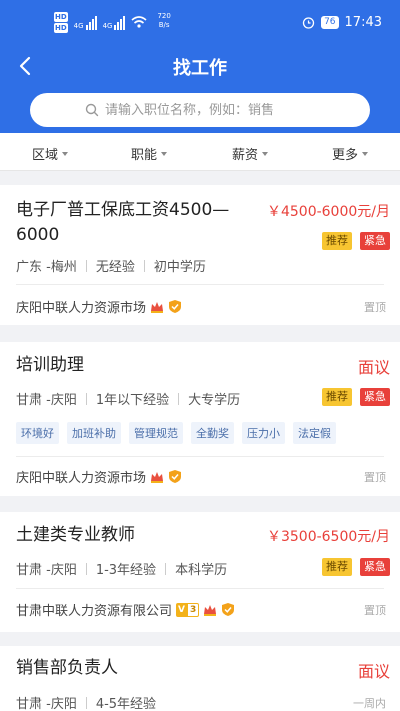 The image size is (400, 711). I want to click on status-right: 76 17:43, so click(342, 22).